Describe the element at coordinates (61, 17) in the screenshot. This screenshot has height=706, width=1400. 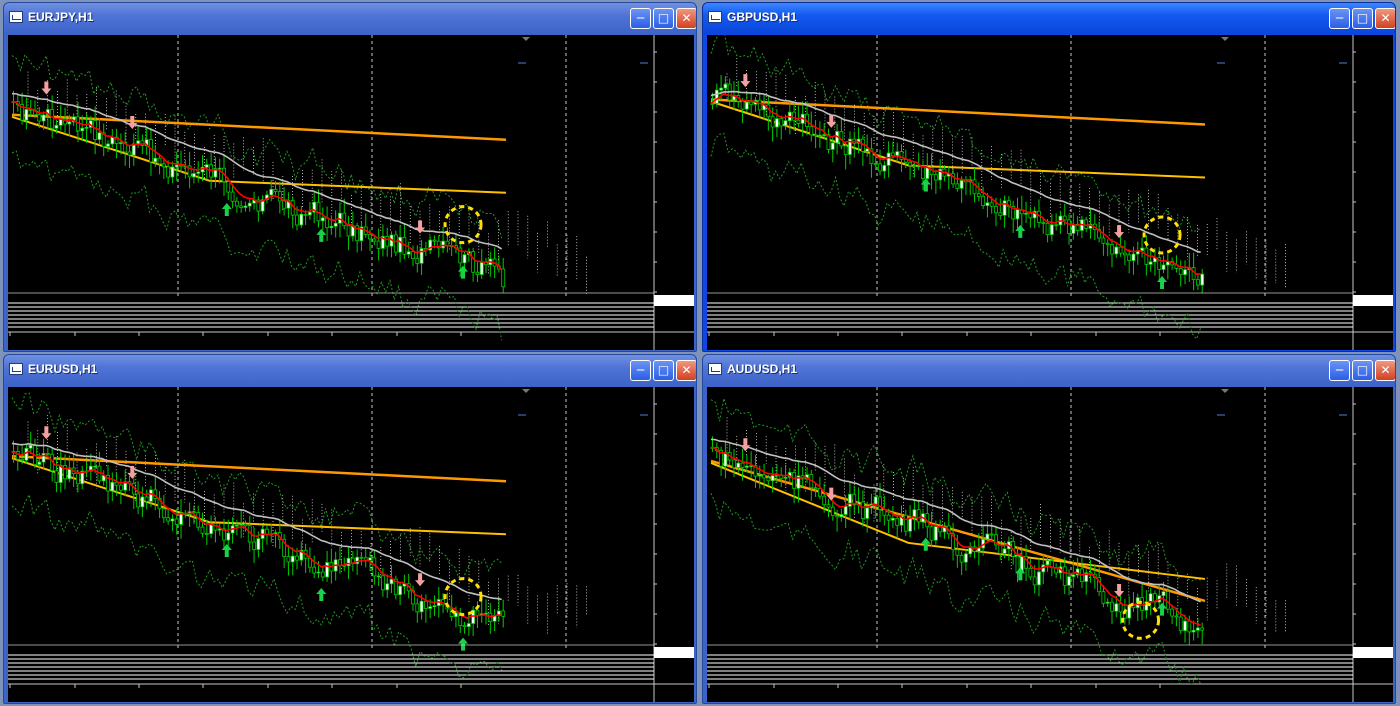
I see `window-title: EURJPY,H1` at that location.